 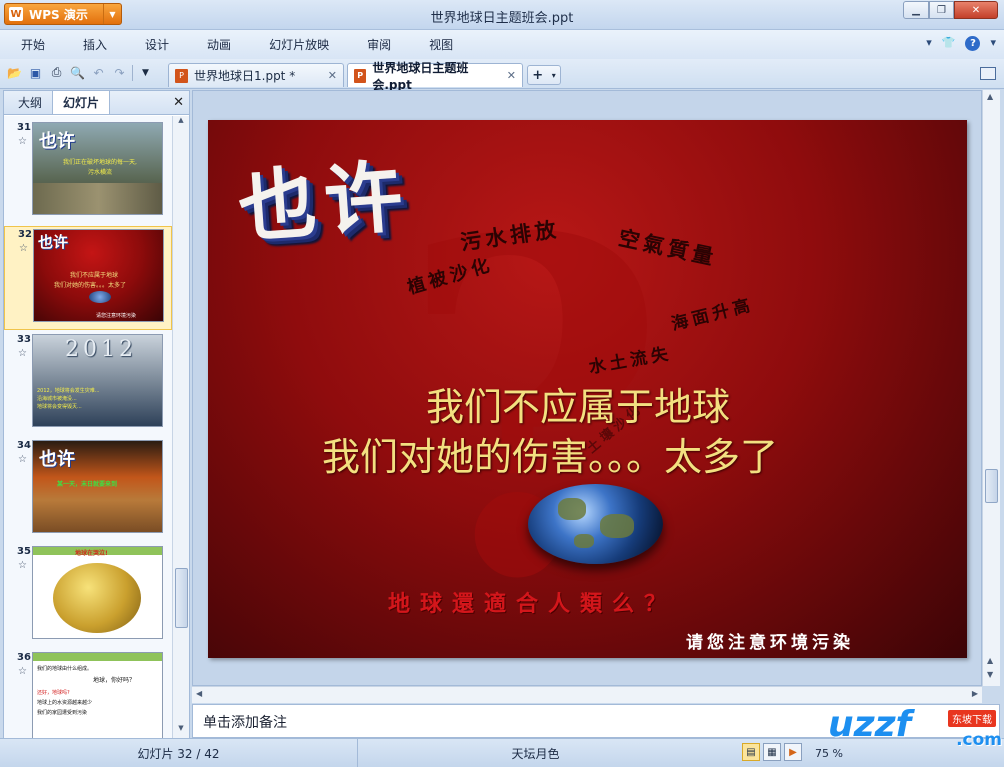 What do you see at coordinates (532, 604) in the screenshot?
I see `slide-question: 地球還適合人類么？` at bounding box center [532, 604].